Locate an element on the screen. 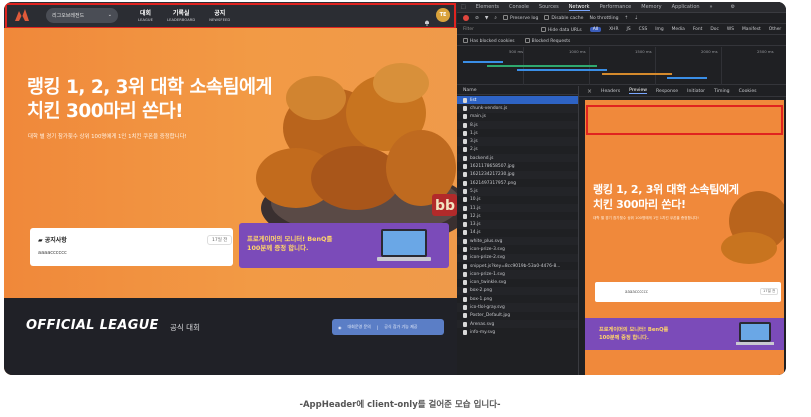  request-row: 13.js is located at coordinates (517, 224).